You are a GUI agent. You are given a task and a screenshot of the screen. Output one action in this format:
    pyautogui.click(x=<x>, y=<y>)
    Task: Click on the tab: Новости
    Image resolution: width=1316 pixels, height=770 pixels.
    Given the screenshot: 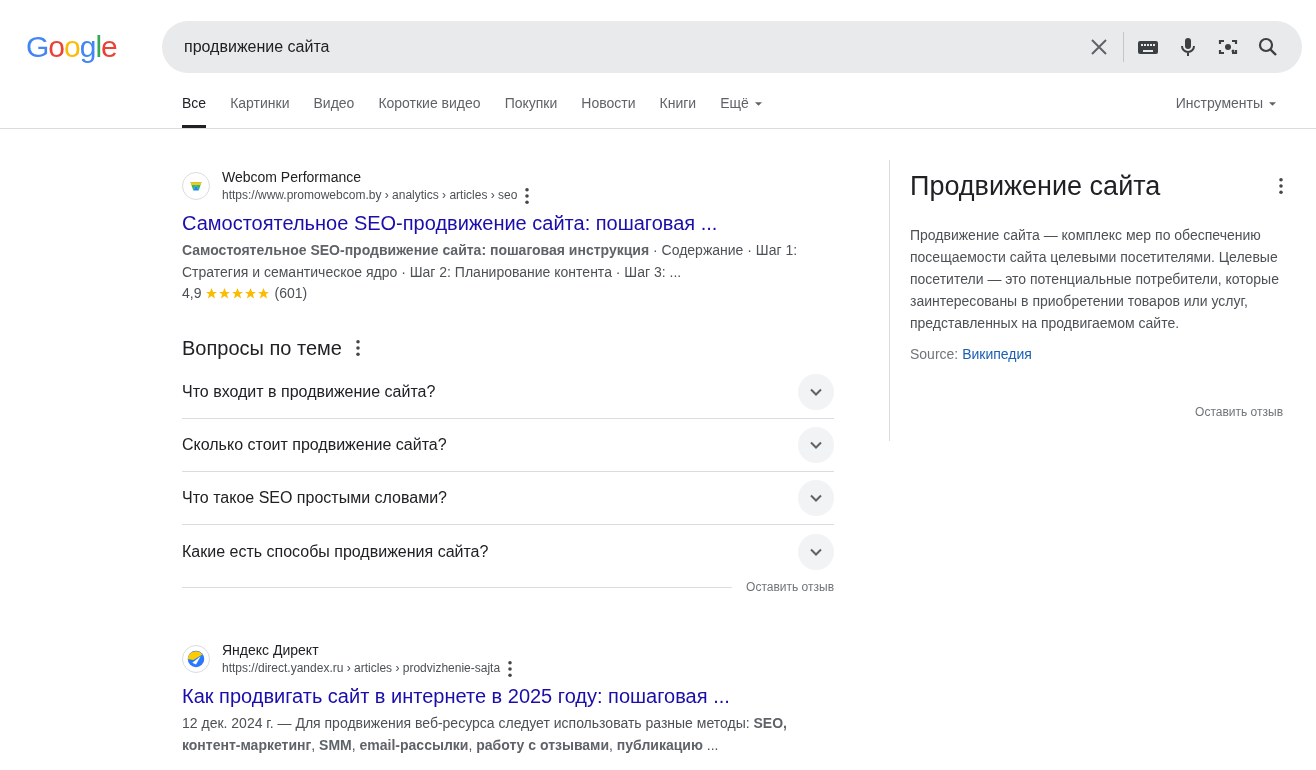 What is the action you would take?
    pyautogui.click(x=608, y=110)
    